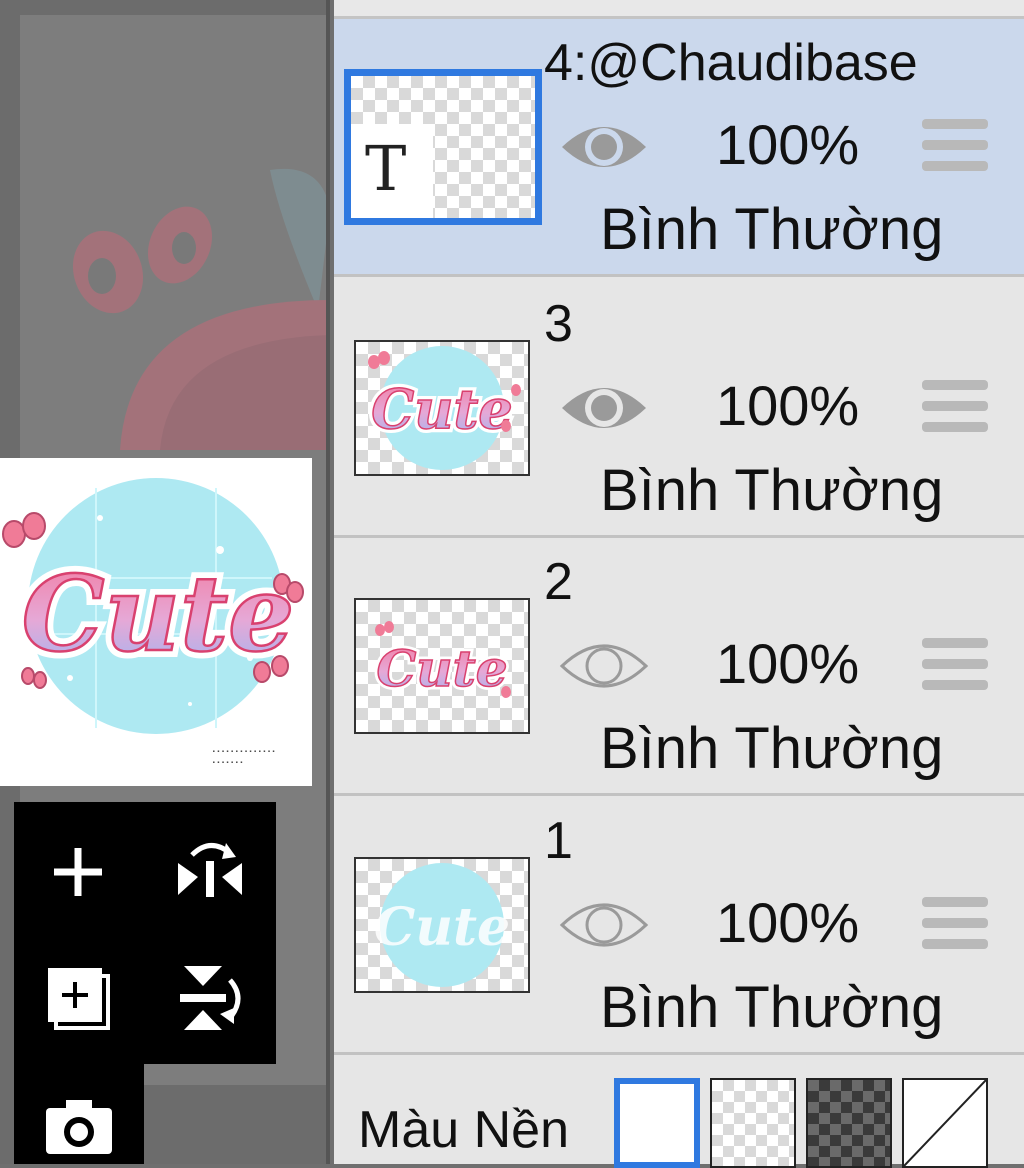  What do you see at coordinates (657, 1123) in the screenshot?
I see `background-white-swatch` at bounding box center [657, 1123].